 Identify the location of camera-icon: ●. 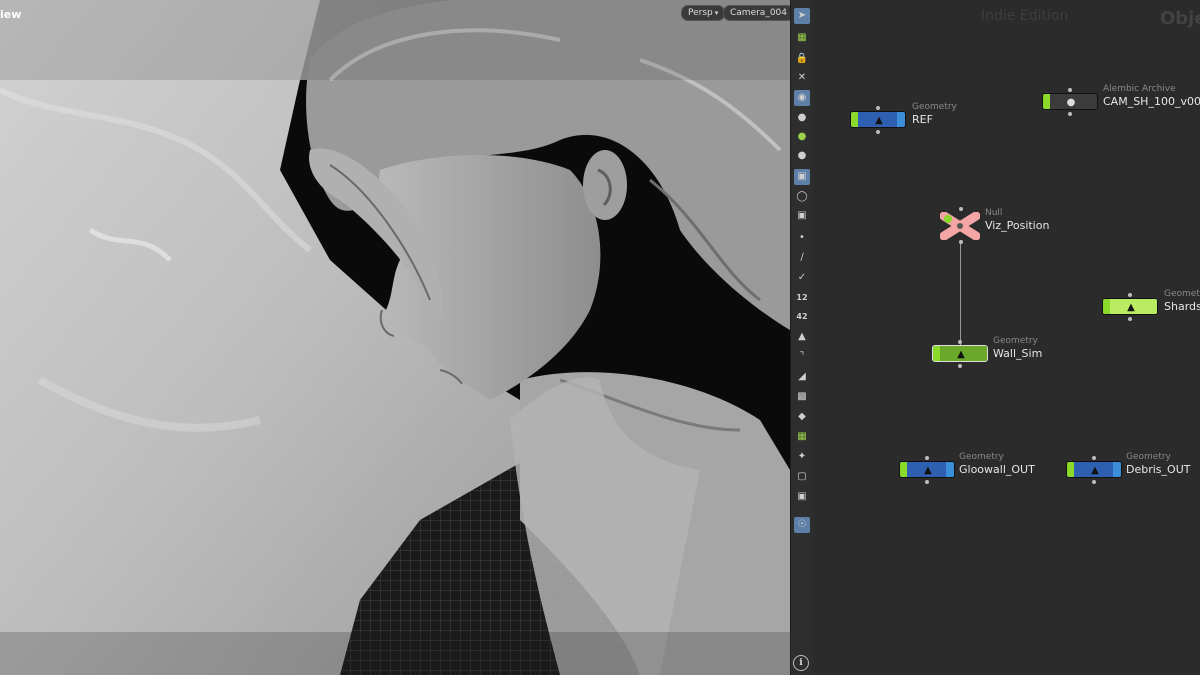
(802, 156).